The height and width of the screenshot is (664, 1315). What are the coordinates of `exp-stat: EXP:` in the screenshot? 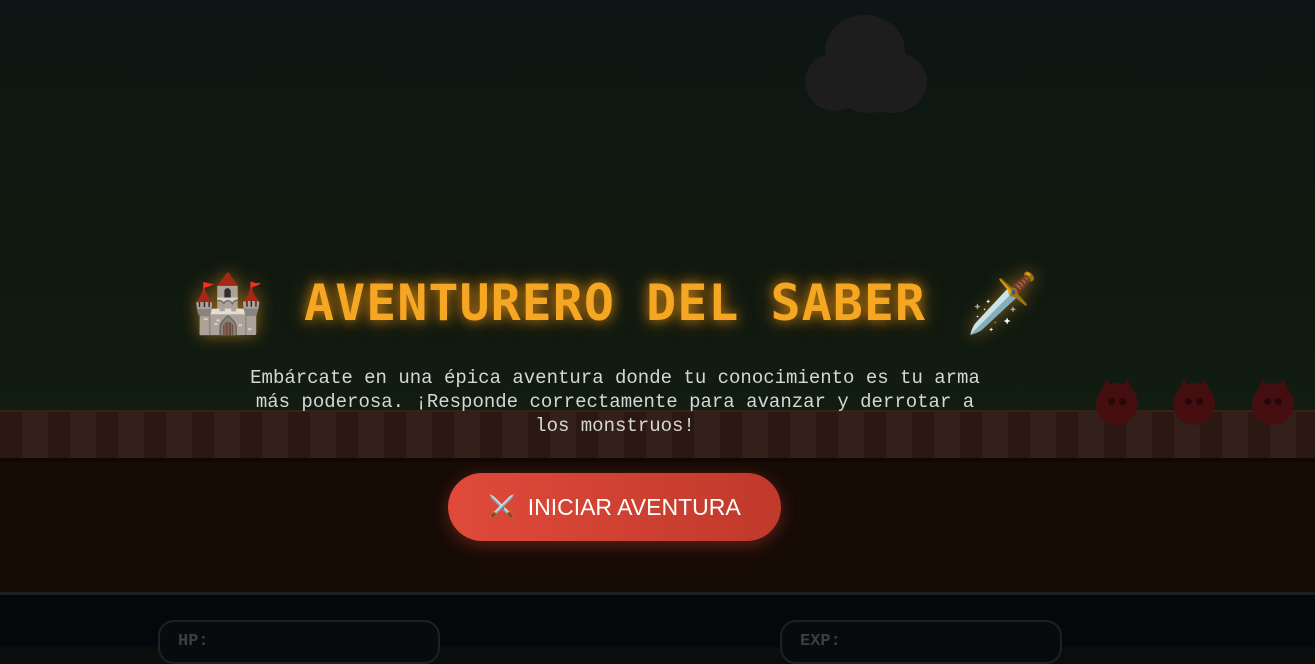 It's located at (921, 642).